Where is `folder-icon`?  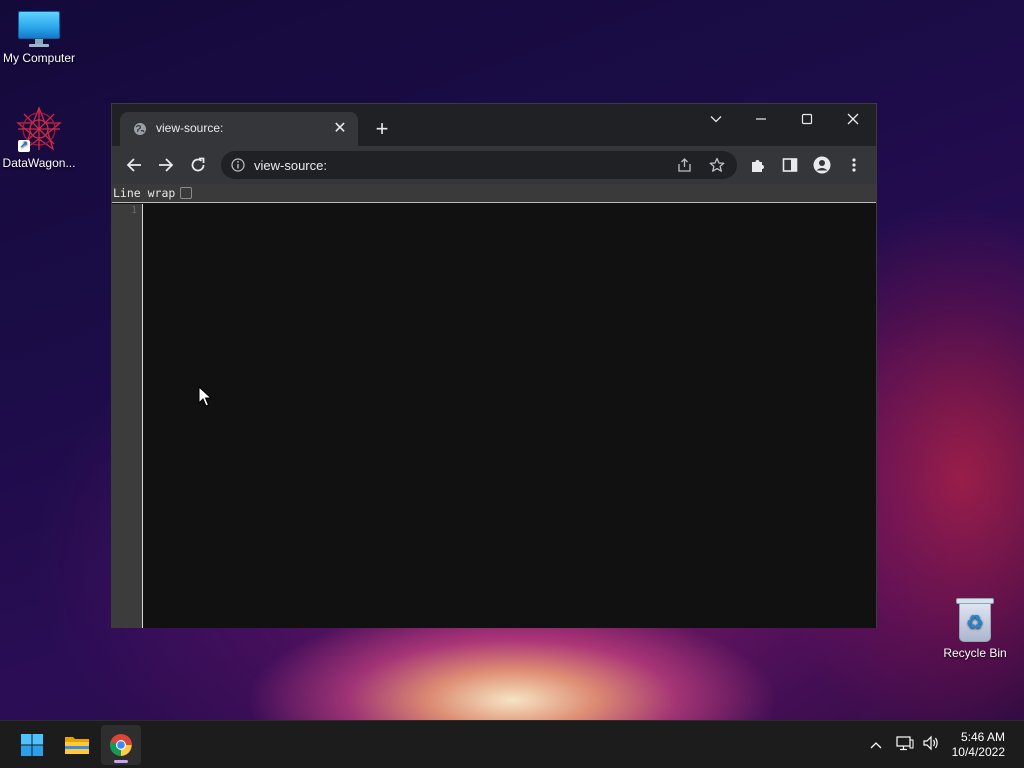
folder-icon is located at coordinates (77, 745).